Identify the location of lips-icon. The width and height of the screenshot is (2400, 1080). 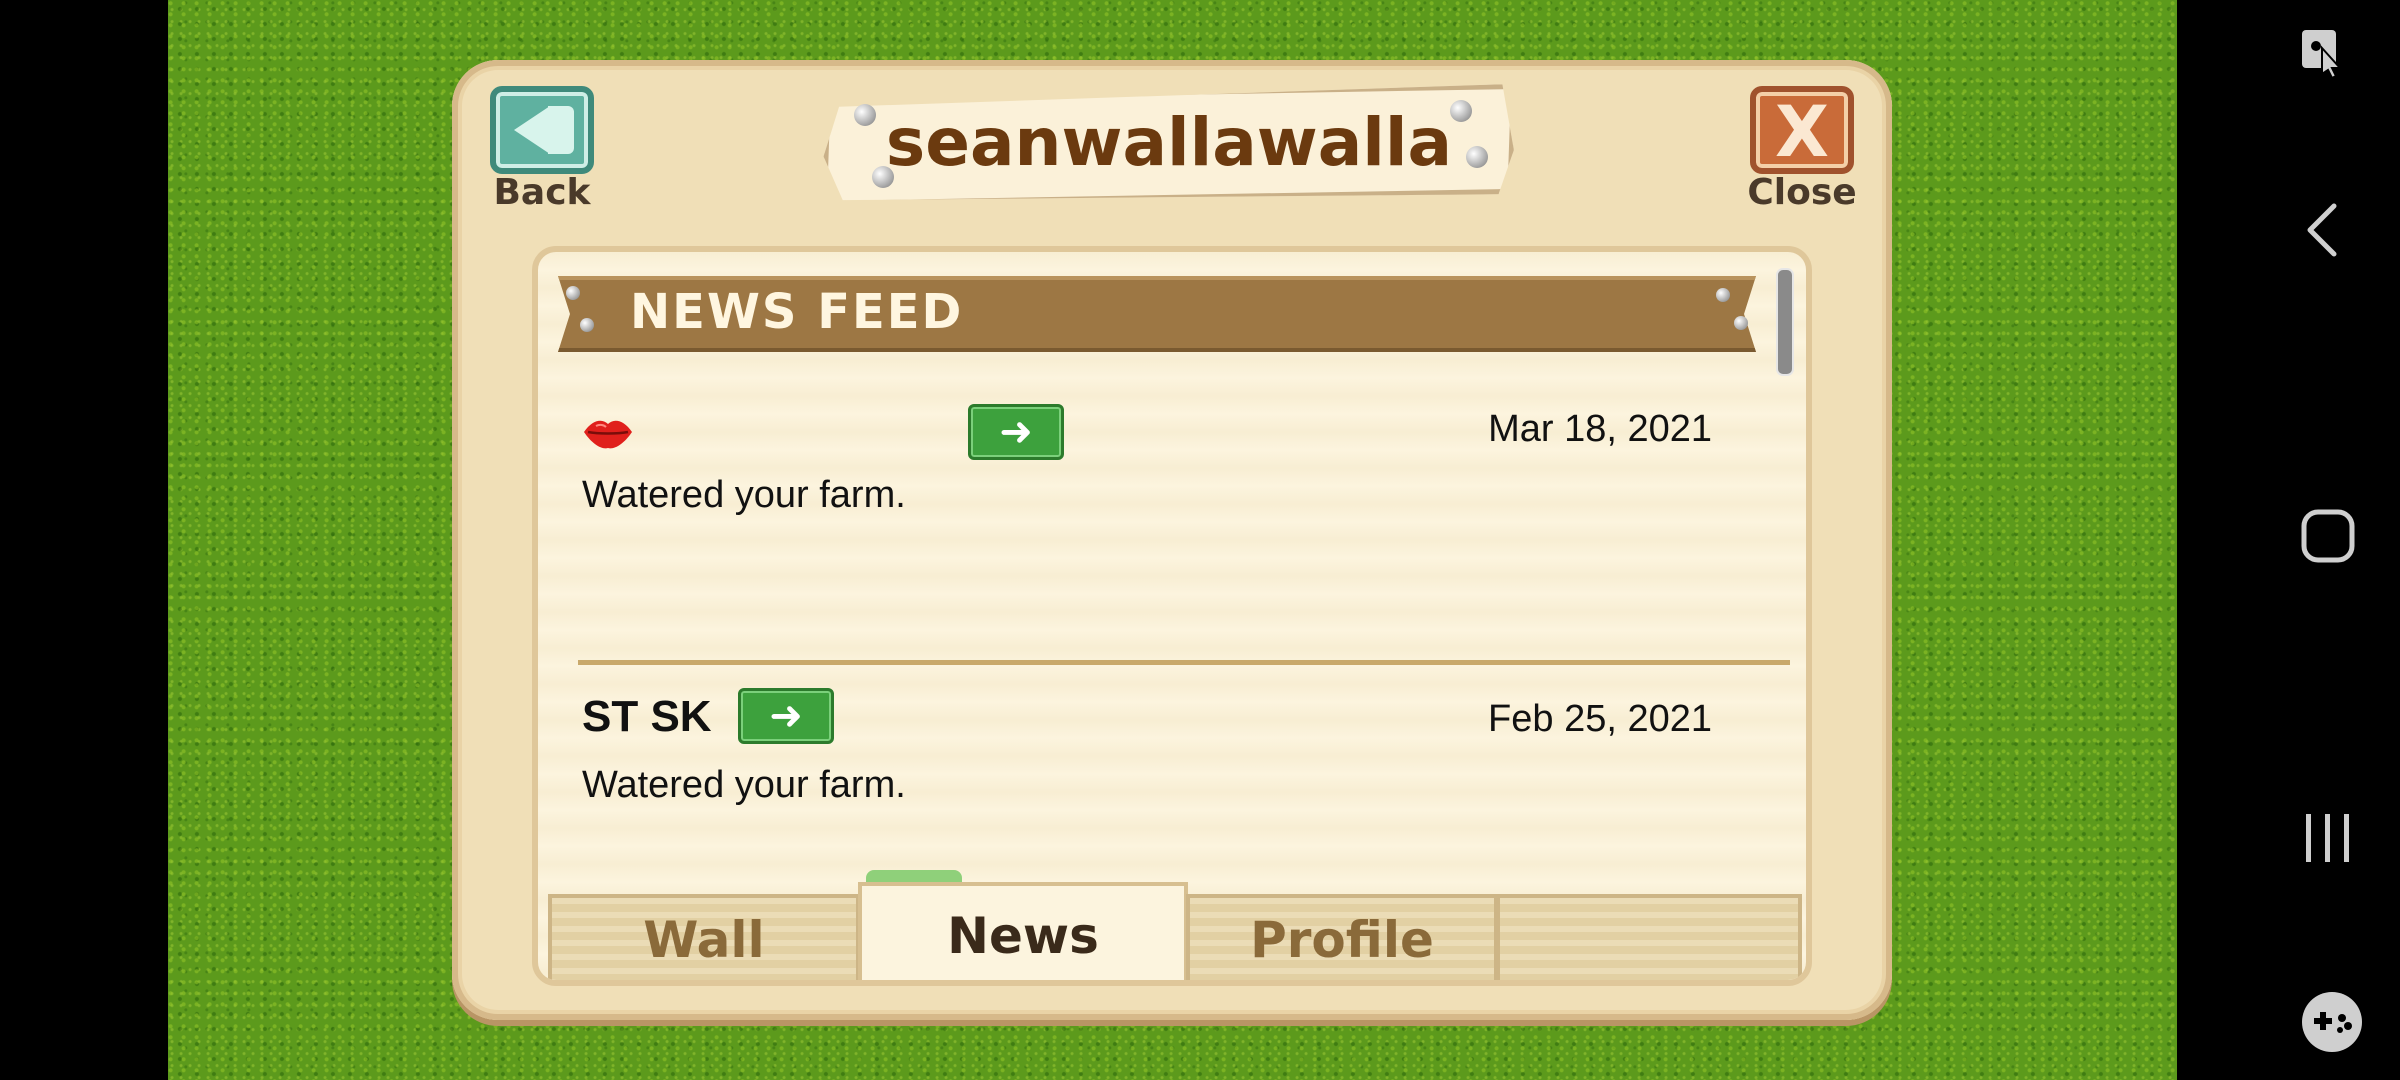
(608, 434).